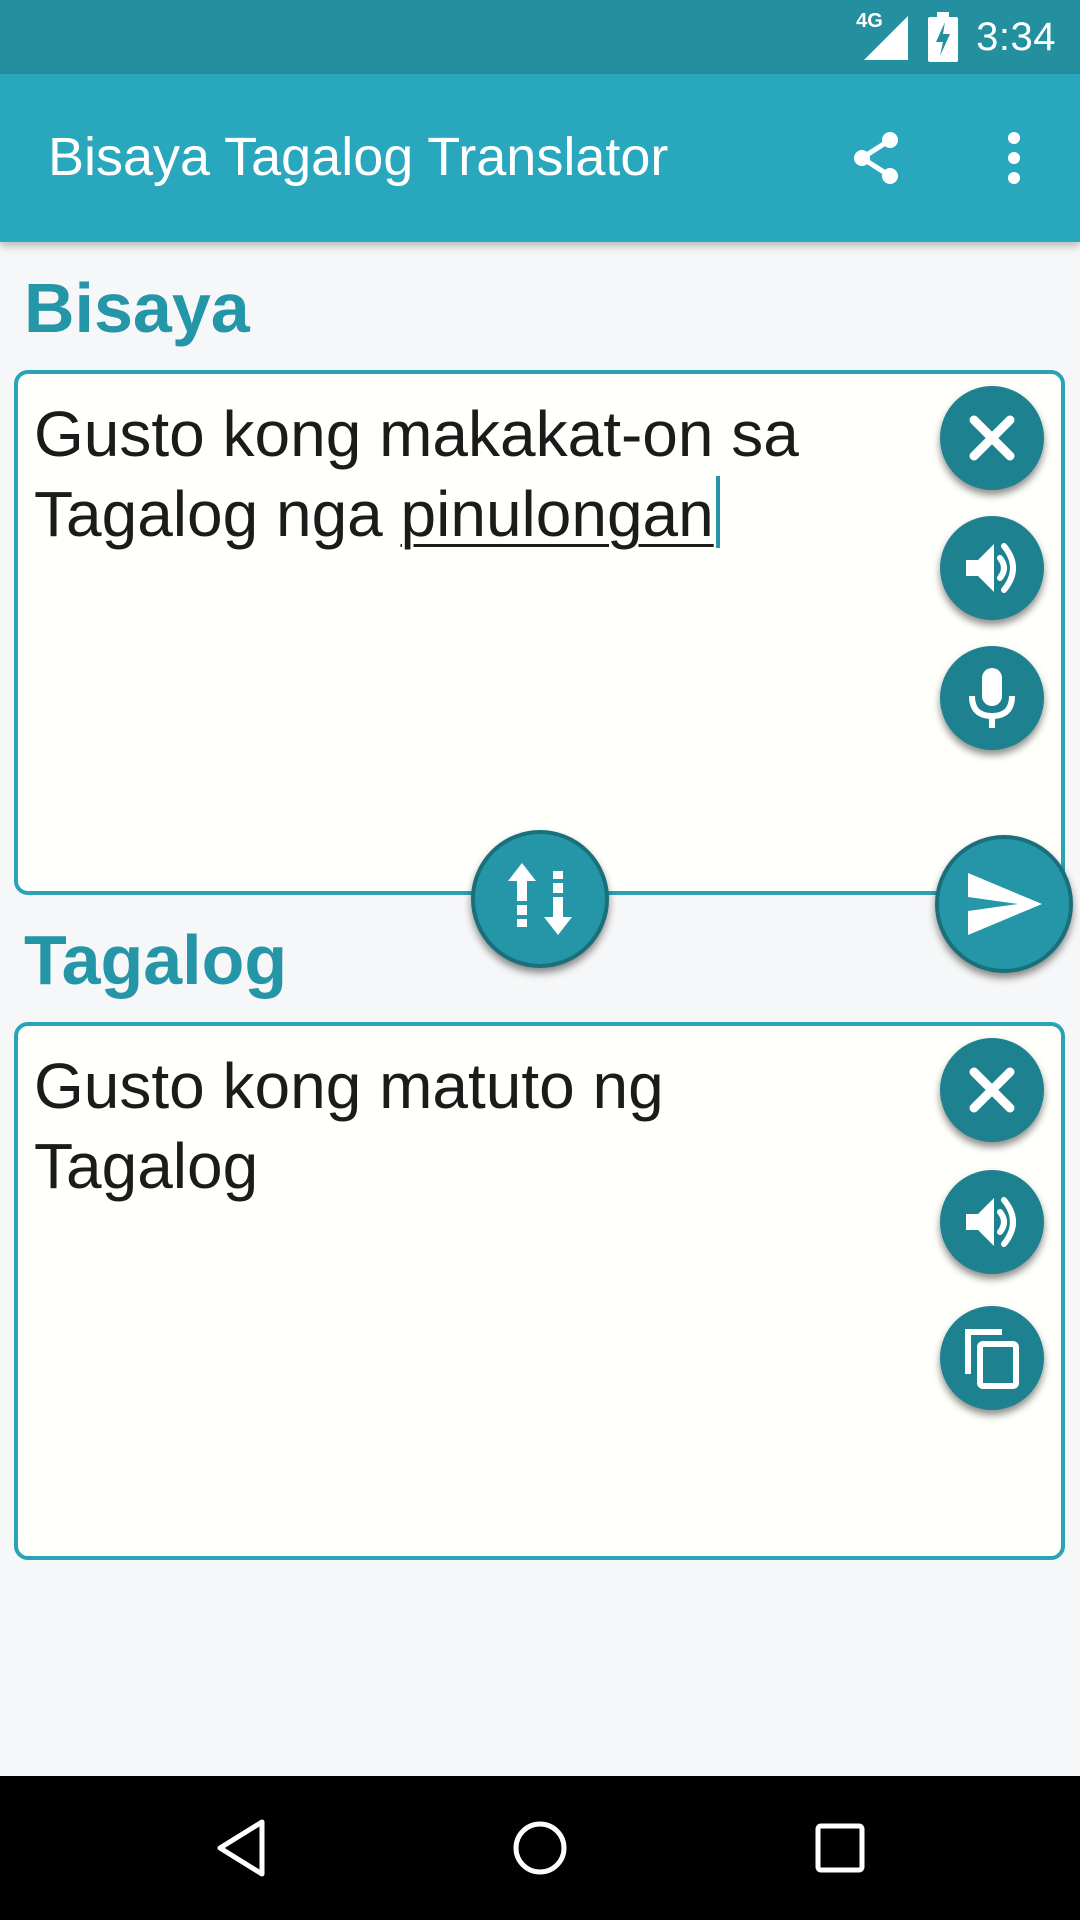 Image resolution: width=1080 pixels, height=1920 pixels. I want to click on send-translate-icon, so click(1004, 904).